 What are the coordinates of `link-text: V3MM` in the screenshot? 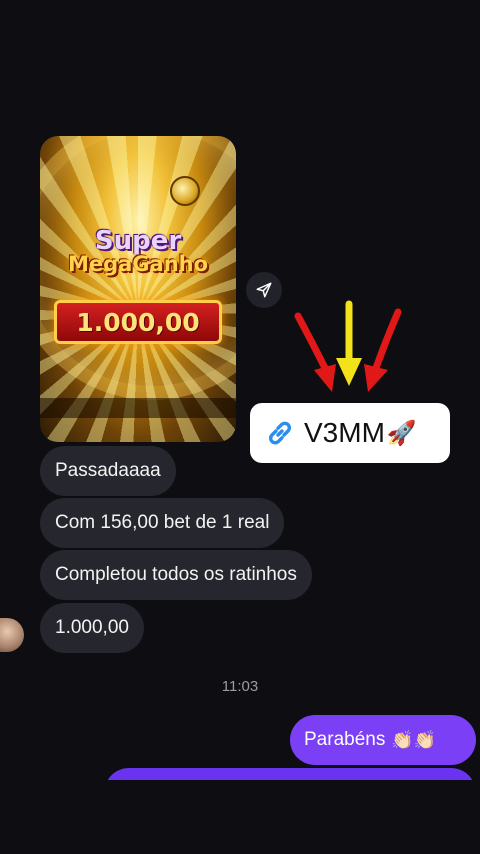 It's located at (344, 432).